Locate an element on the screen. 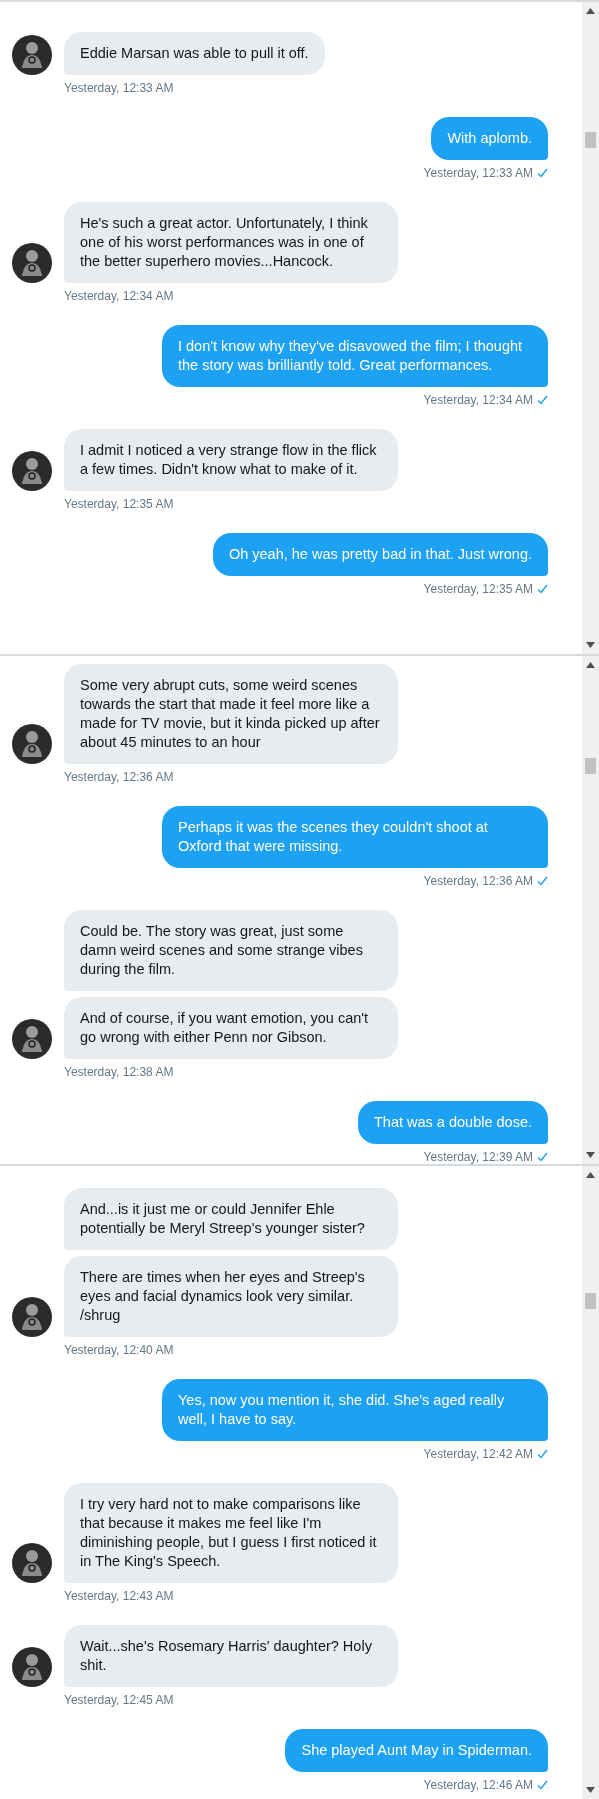 The width and height of the screenshot is (599, 1799). message-time: Yesterday, 12:45 AM is located at coordinates (119, 1700).